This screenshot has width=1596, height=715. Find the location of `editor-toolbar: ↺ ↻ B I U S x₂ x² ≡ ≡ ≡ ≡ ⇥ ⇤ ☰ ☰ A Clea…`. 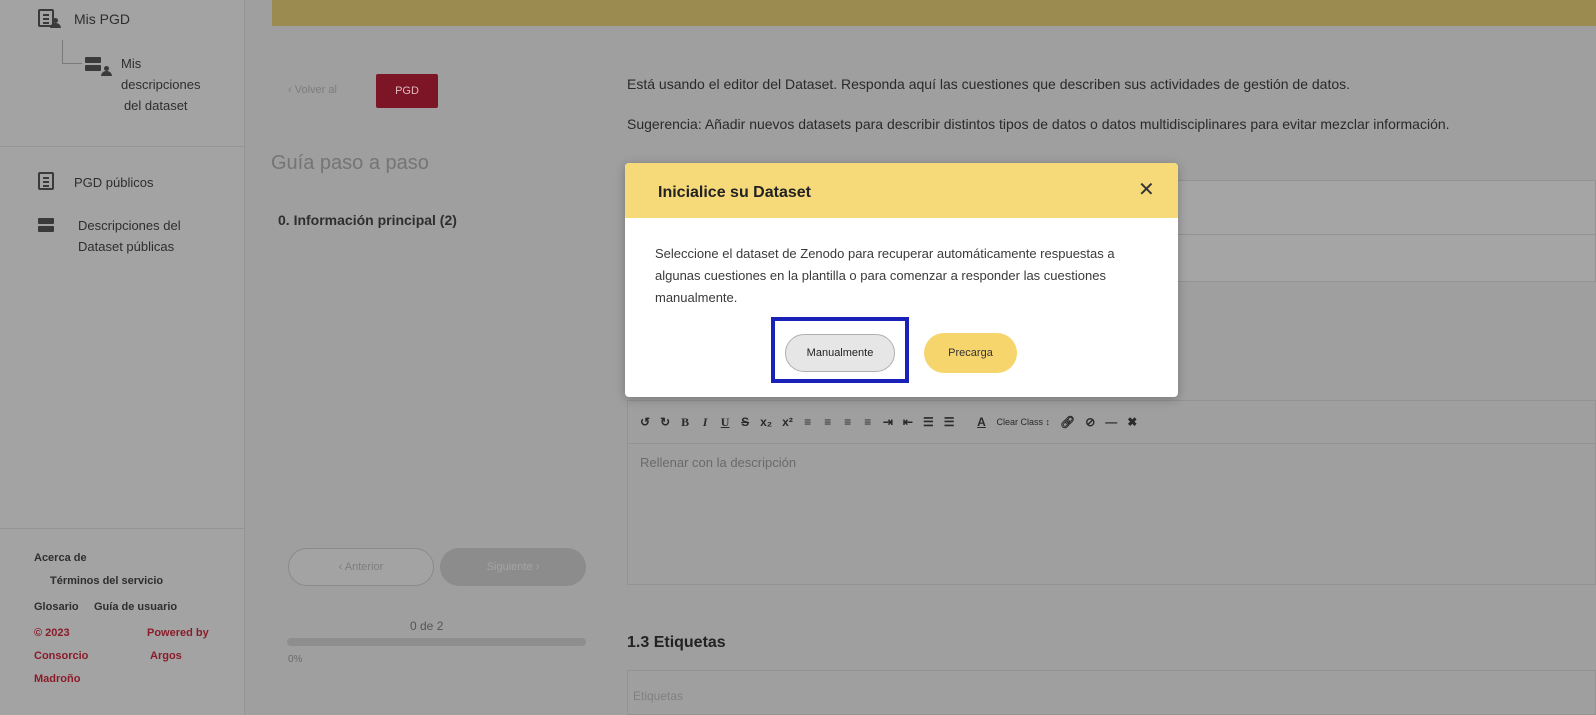

editor-toolbar: ↺ ↻ B I U S x₂ x² ≡ ≡ ≡ ≡ ⇥ ⇤ ☰ ☰ A Clea… is located at coordinates (1111, 422).